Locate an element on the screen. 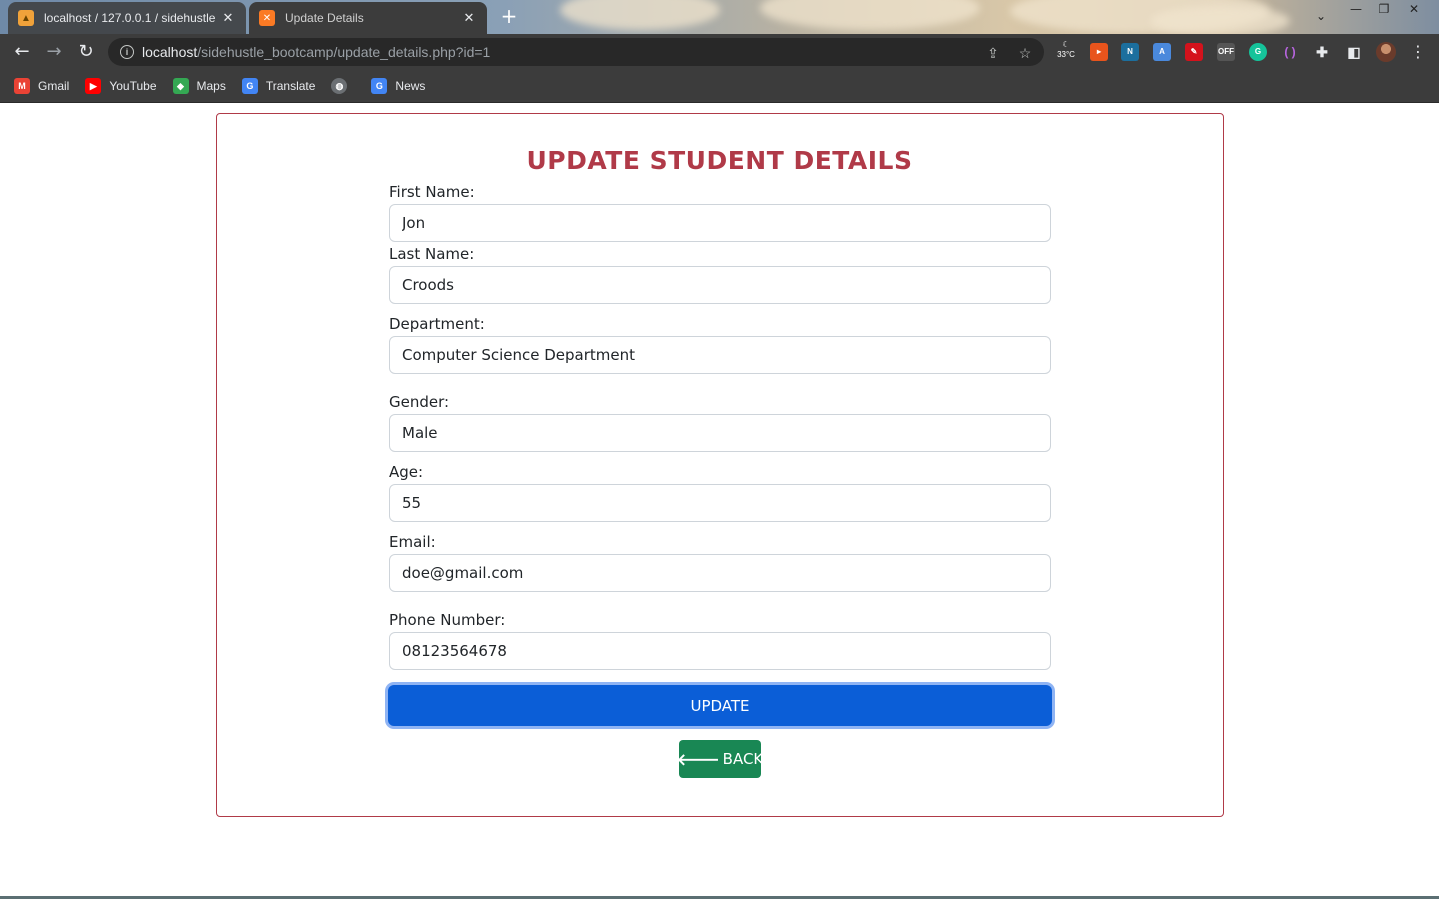 The image size is (1439, 899). bookmark-youtube: ▶ YouTube is located at coordinates (121, 86).